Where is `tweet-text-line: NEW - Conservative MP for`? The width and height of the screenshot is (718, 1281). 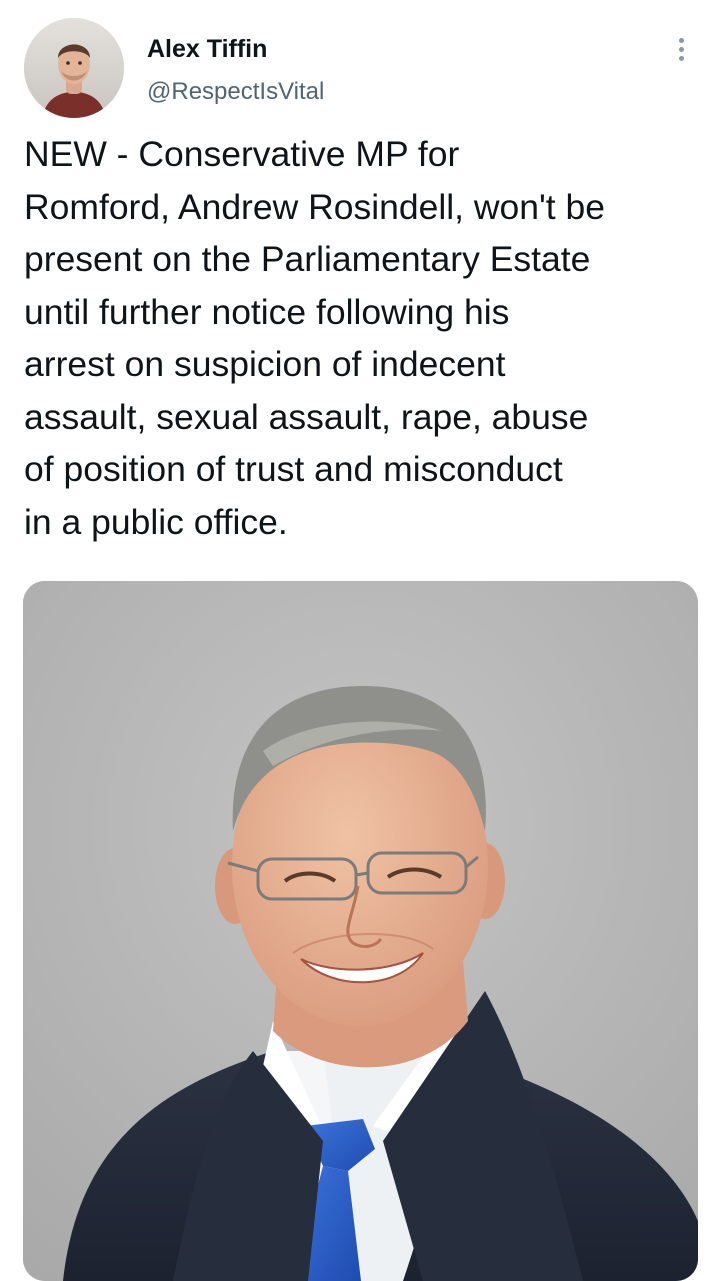 tweet-text-line: NEW - Conservative MP for is located at coordinates (242, 154).